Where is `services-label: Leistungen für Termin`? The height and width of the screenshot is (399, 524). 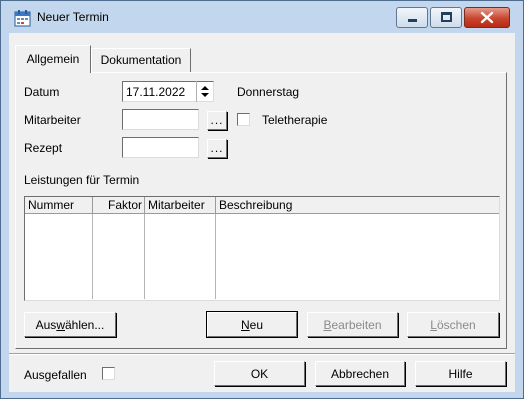
services-label: Leistungen für Termin is located at coordinates (82, 180).